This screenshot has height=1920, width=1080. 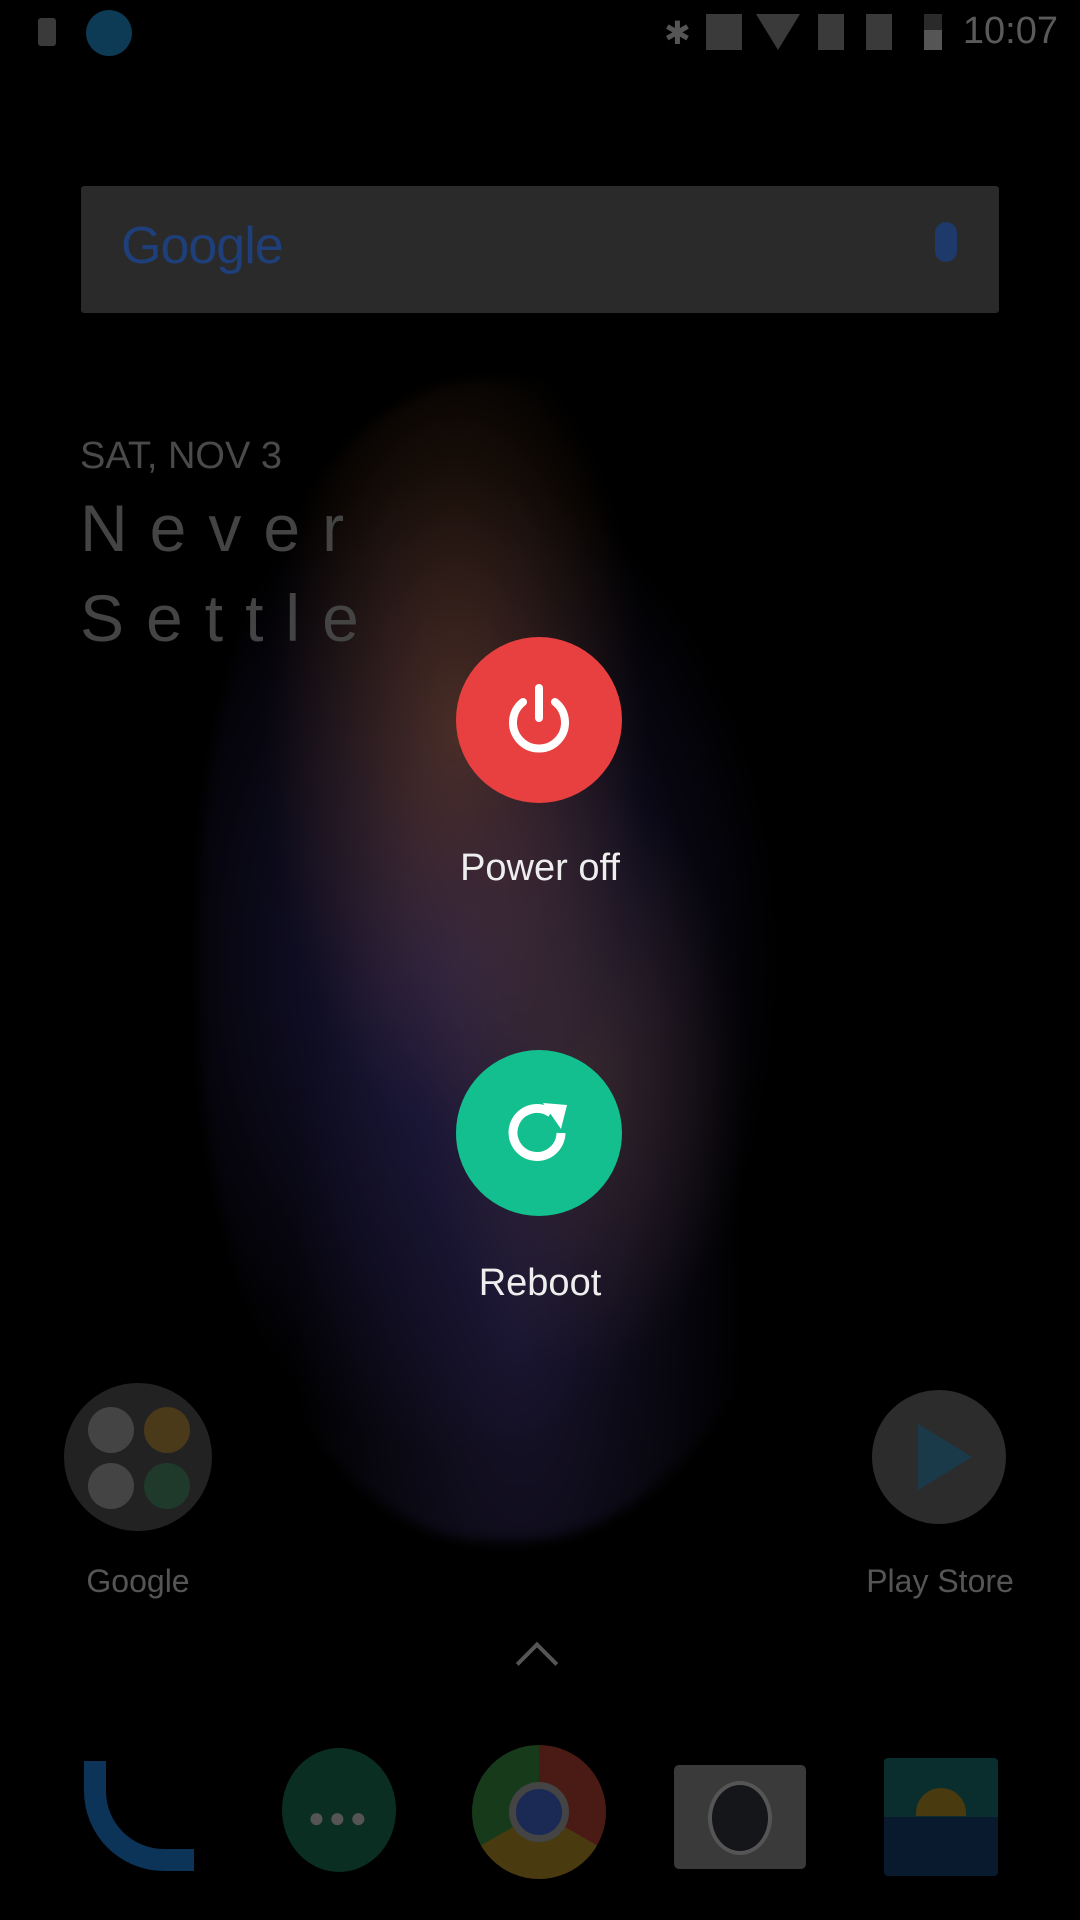 I want to click on phone-icon, so click(x=146, y=1815).